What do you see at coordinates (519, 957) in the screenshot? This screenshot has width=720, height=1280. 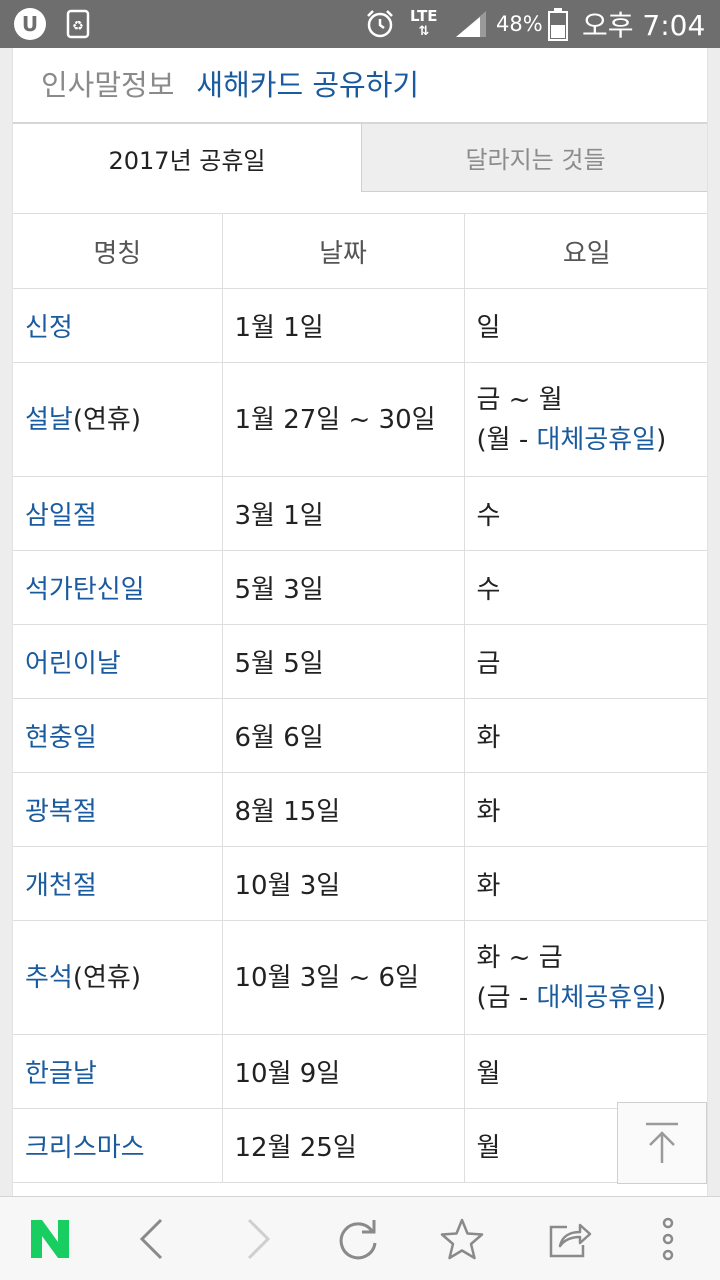 I see `holiday-day: 화 ~ 금` at bounding box center [519, 957].